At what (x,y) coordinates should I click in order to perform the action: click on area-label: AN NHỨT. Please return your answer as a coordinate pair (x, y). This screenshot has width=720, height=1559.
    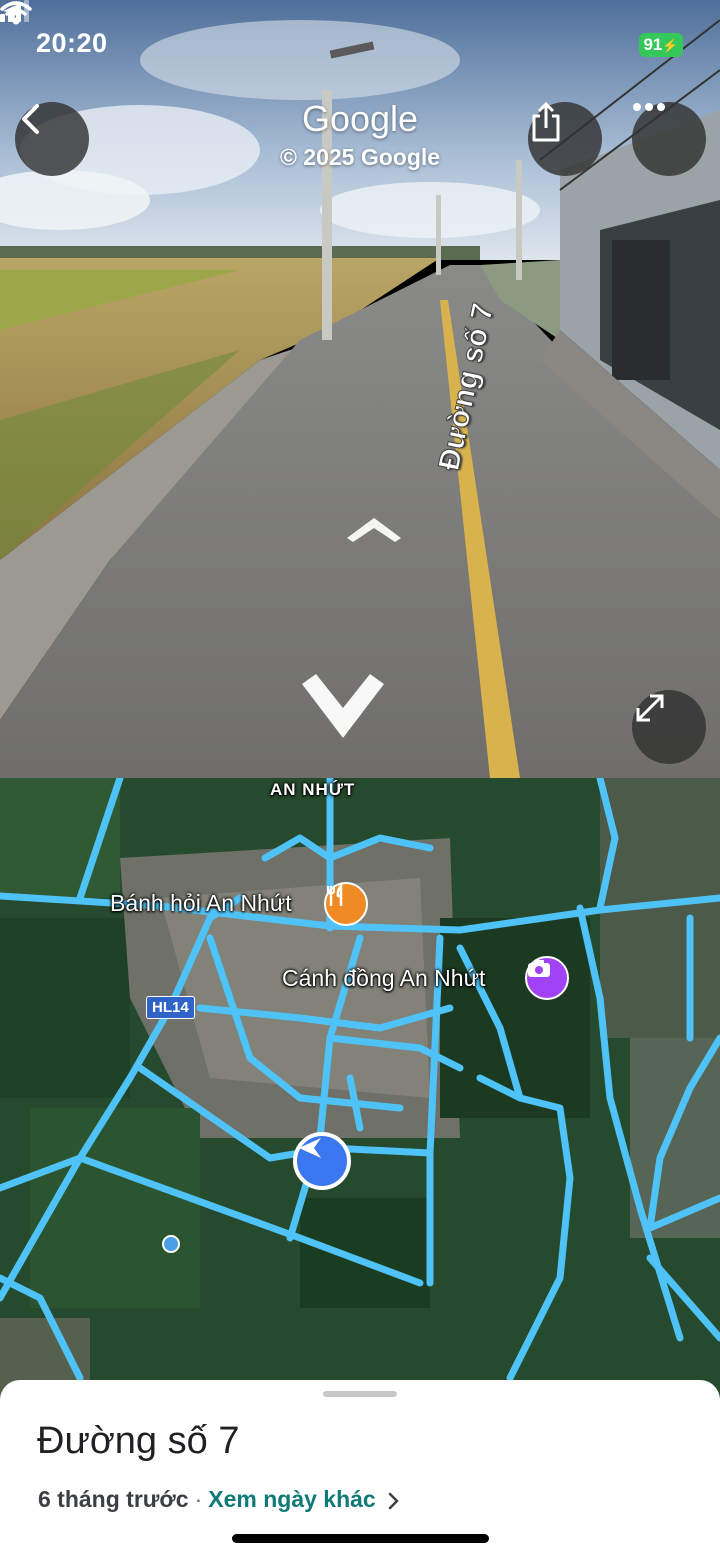
    Looking at the image, I should click on (313, 789).